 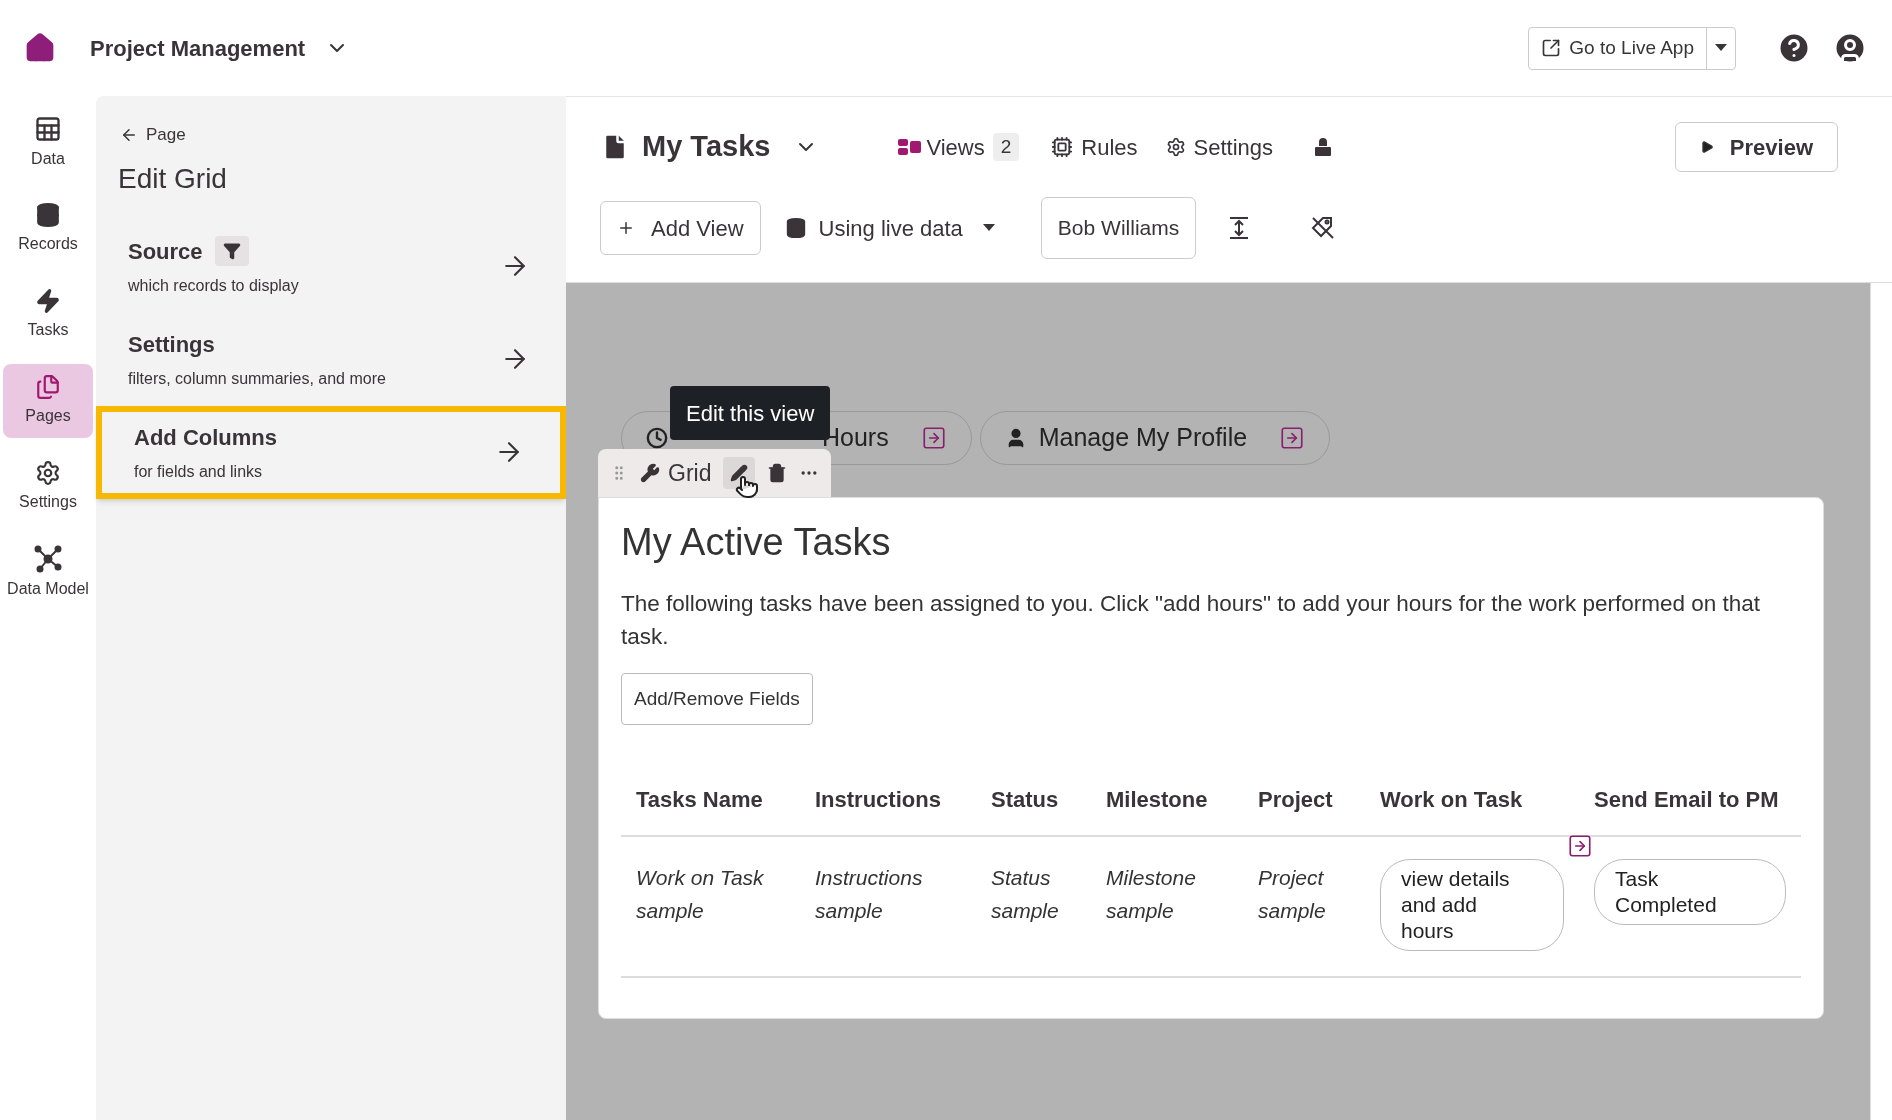 What do you see at coordinates (257, 378) in the screenshot?
I see `item-subtitle: filters, column summaries, and more` at bounding box center [257, 378].